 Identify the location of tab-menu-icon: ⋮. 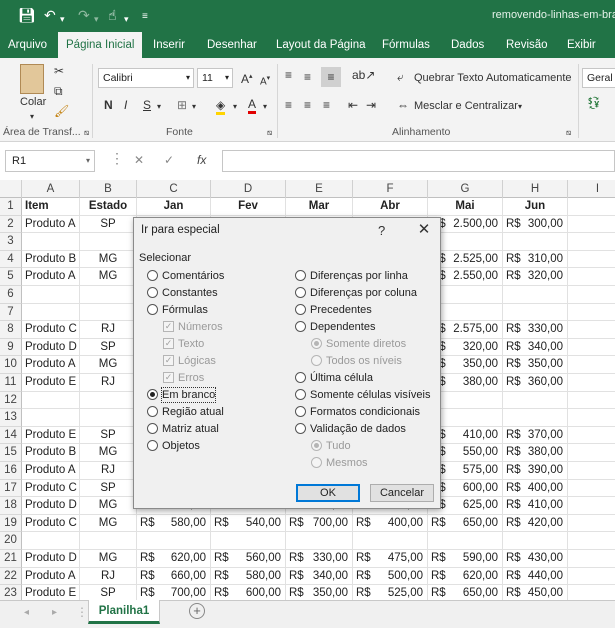
(82, 612).